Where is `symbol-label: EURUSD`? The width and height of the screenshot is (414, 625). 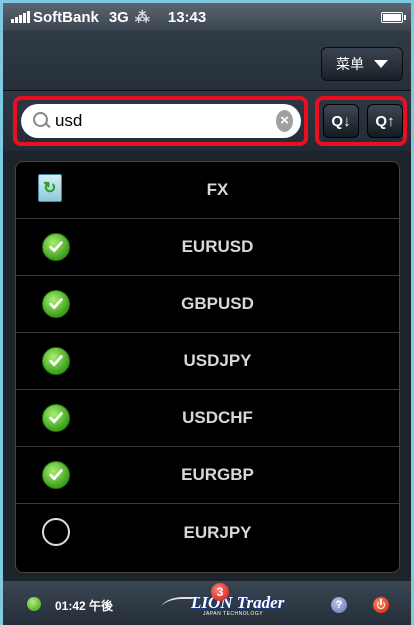 symbol-label: EURUSD is located at coordinates (217, 246).